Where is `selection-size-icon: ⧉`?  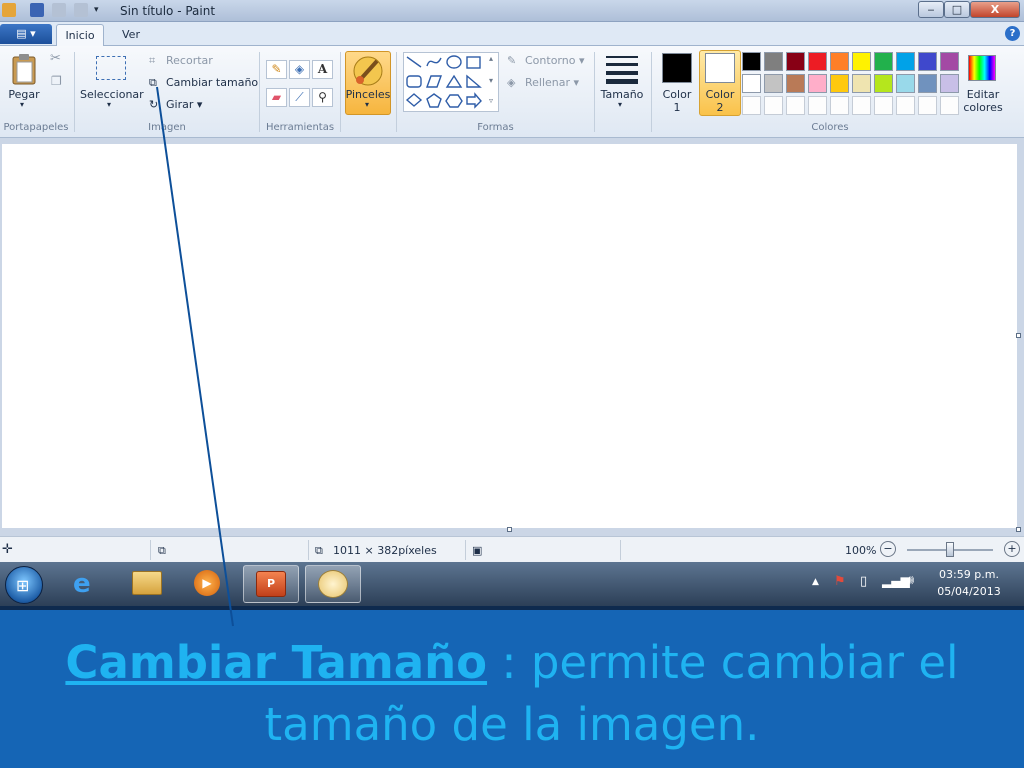
selection-size-icon: ⧉ is located at coordinates (162, 550).